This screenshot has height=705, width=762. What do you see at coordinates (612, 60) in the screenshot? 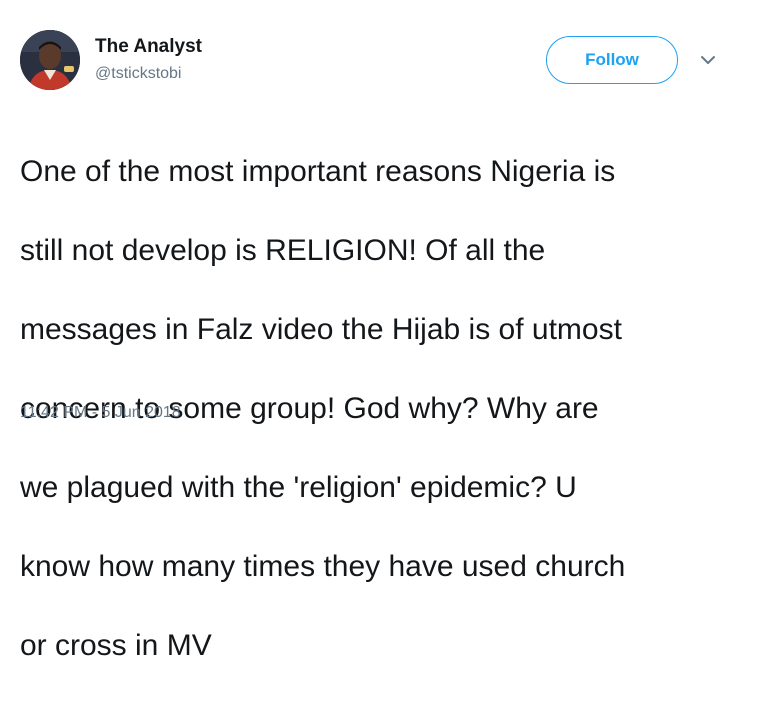
I see `follow-button: Follow` at bounding box center [612, 60].